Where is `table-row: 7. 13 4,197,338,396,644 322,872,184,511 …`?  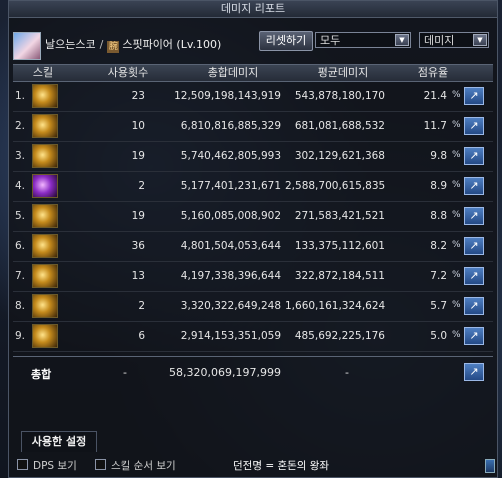 table-row: 7. 13 4,197,338,396,644 322,872,184,511 … is located at coordinates (253, 277).